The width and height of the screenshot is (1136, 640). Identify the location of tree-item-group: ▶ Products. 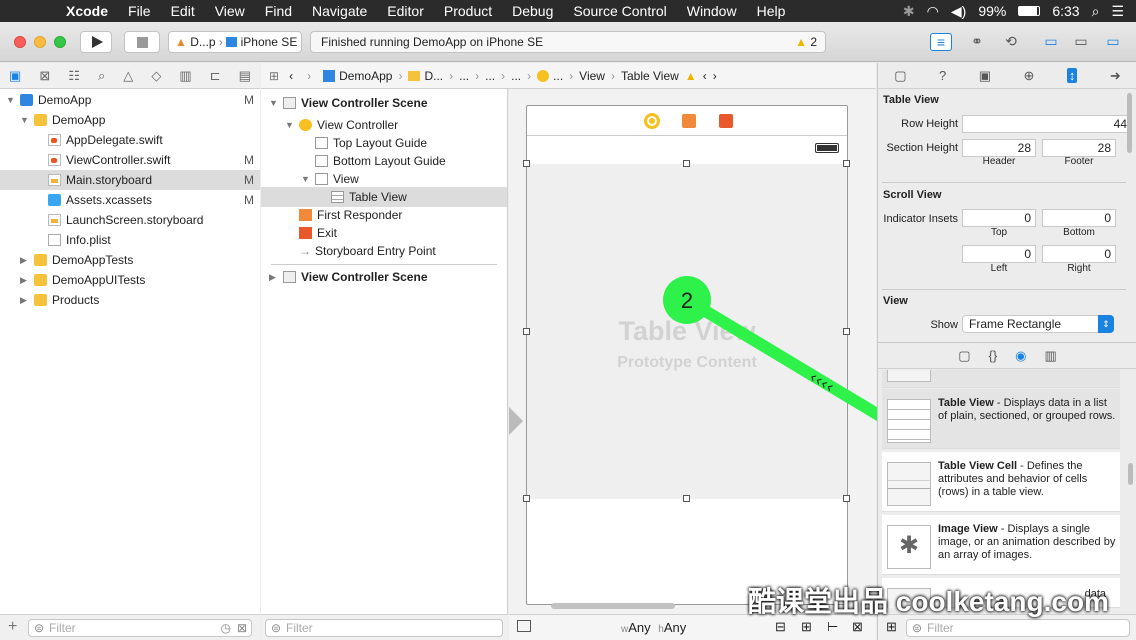
(130, 300).